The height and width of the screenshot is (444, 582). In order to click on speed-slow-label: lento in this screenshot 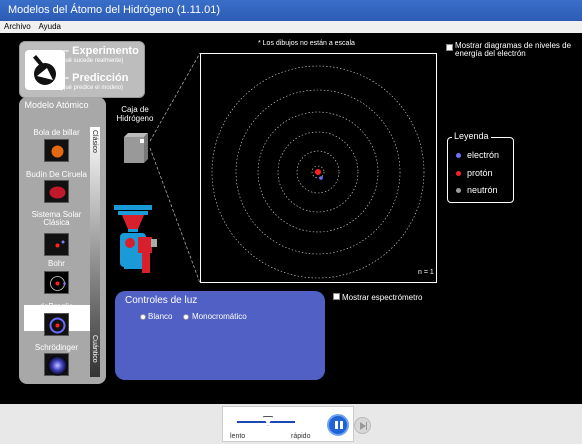, I will do `click(238, 436)`.